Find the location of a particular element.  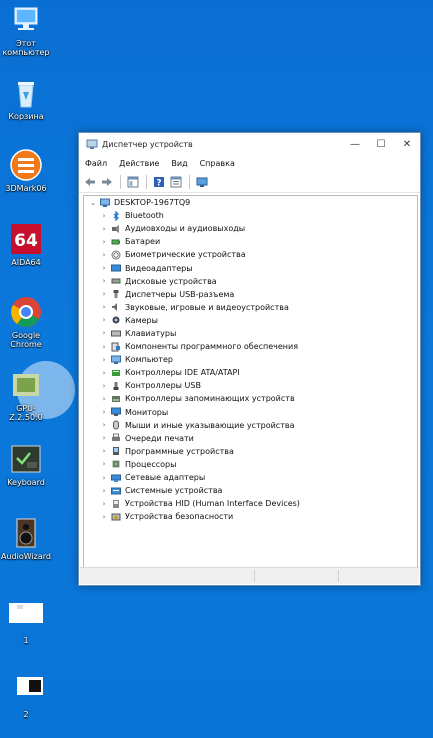

aida64-icon: 64 is located at coordinates (26, 239).